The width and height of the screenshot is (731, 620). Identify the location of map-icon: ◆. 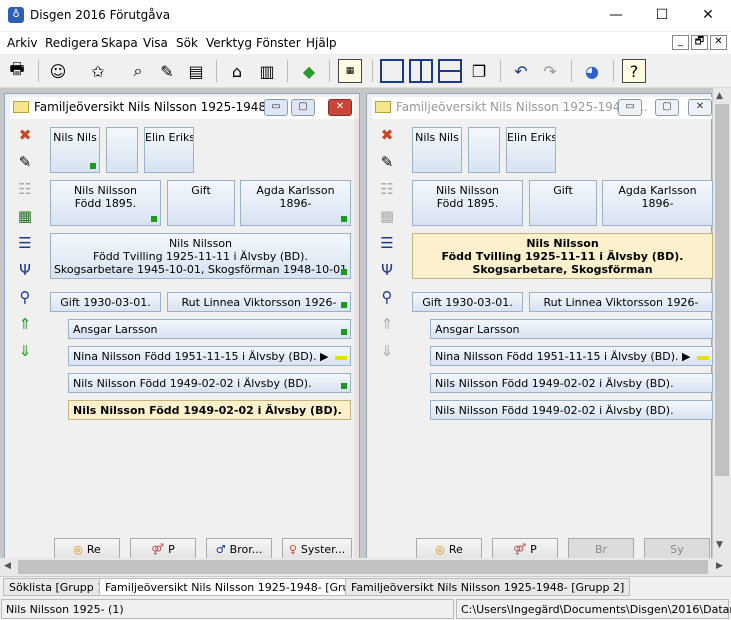
(309, 71).